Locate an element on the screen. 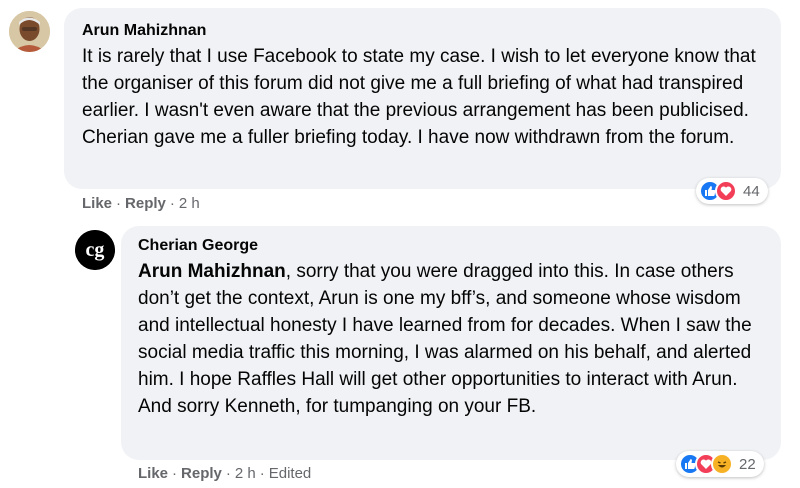  avatar-arun is located at coordinates (29, 31).